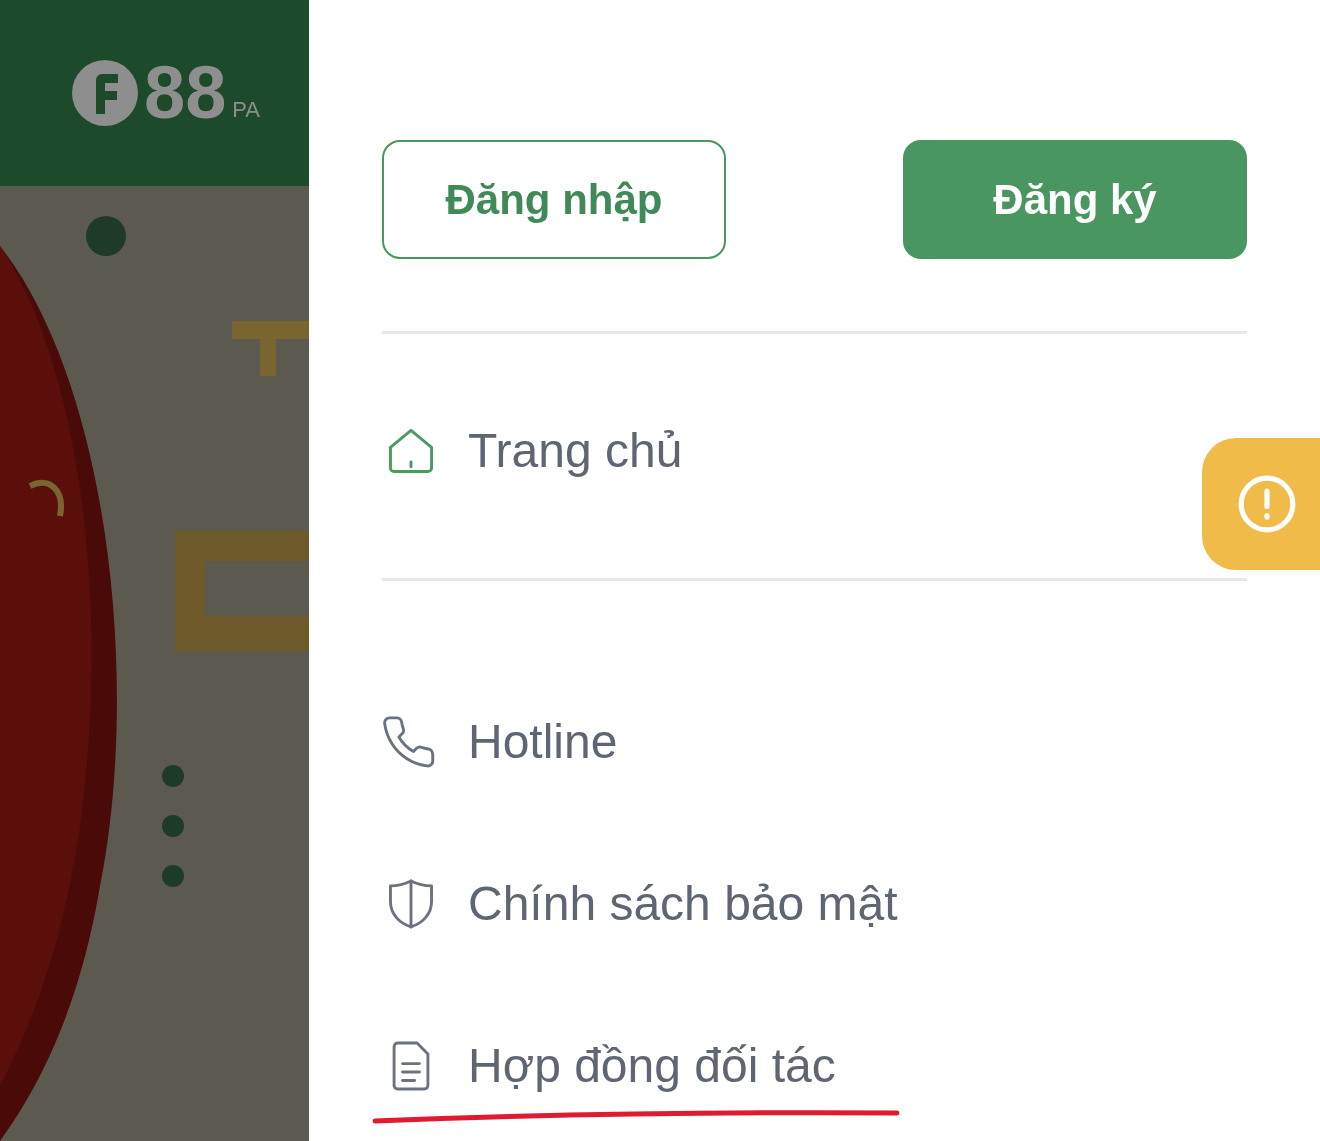 Image resolution: width=1320 pixels, height=1141 pixels. I want to click on logo-suffix: PA, so click(246, 110).